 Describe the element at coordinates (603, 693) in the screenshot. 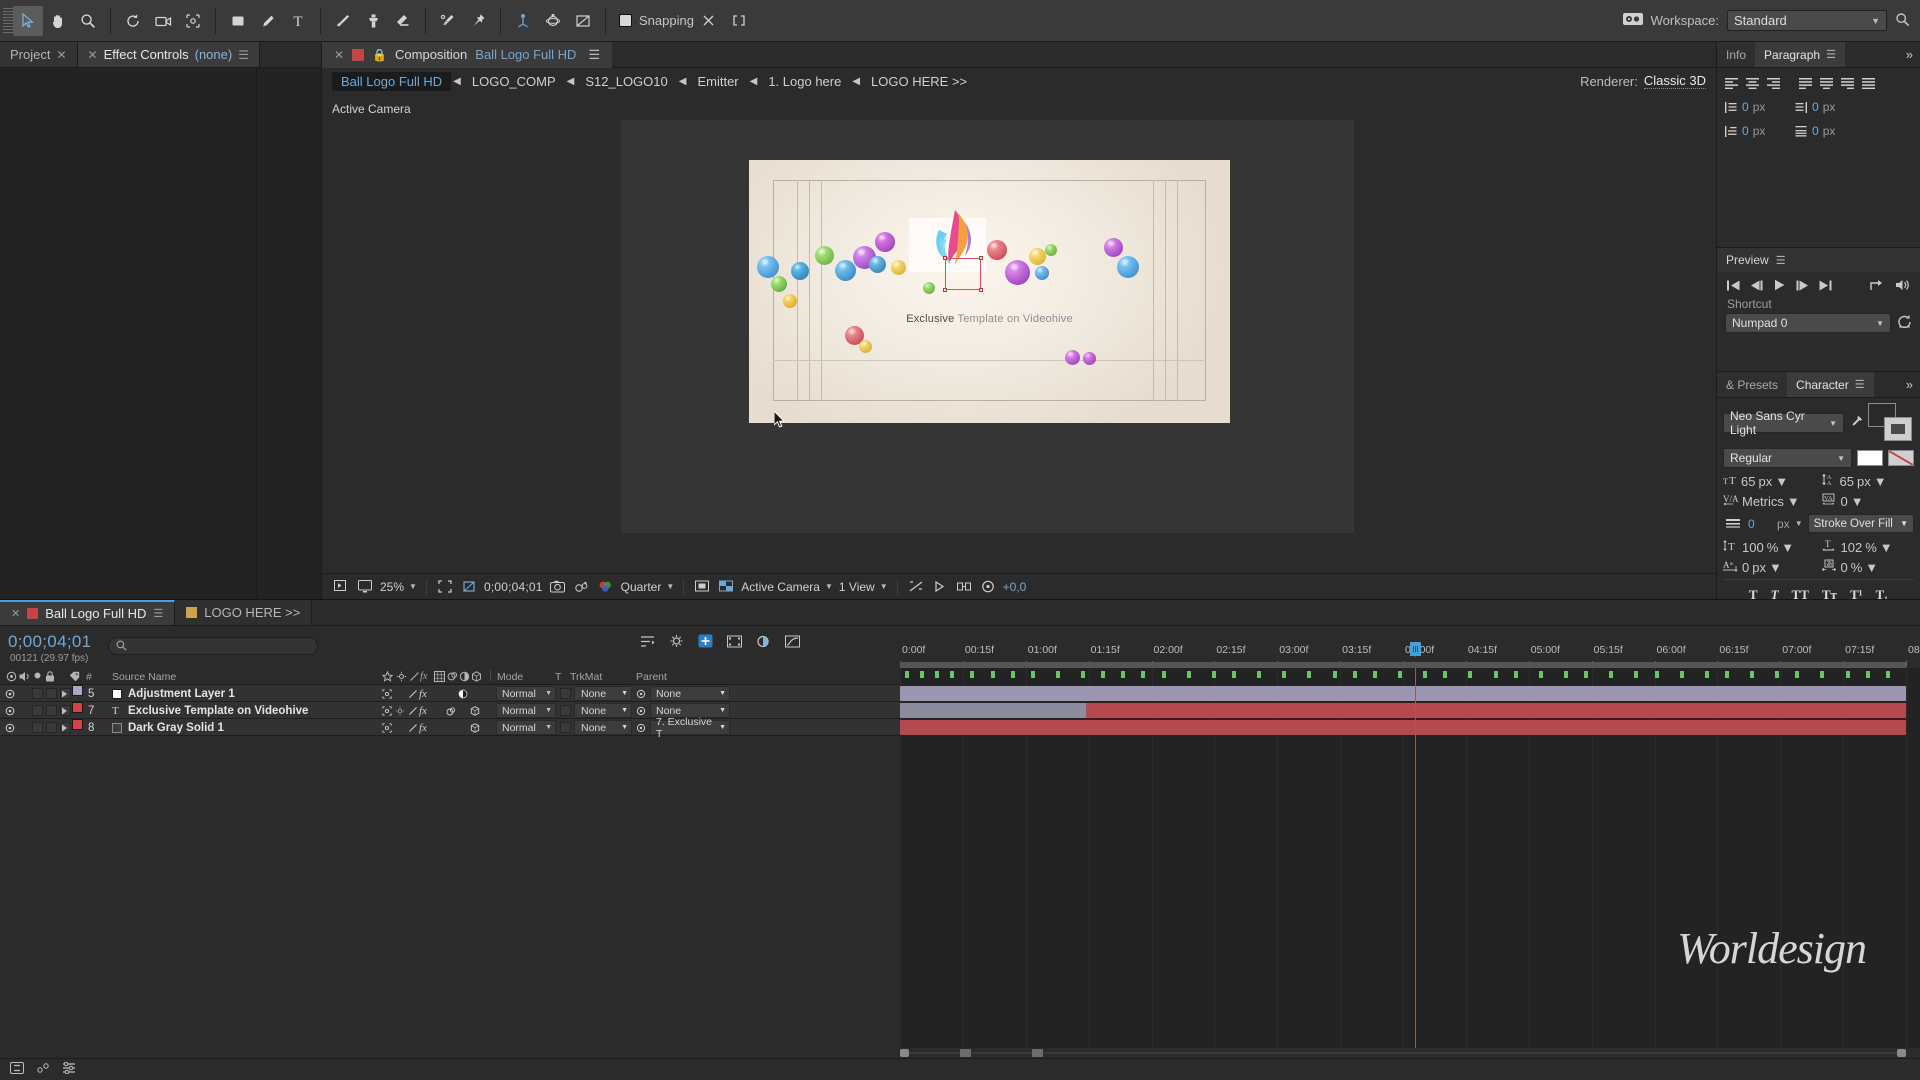

I see `layer-trkmat-select: None ▼` at that location.